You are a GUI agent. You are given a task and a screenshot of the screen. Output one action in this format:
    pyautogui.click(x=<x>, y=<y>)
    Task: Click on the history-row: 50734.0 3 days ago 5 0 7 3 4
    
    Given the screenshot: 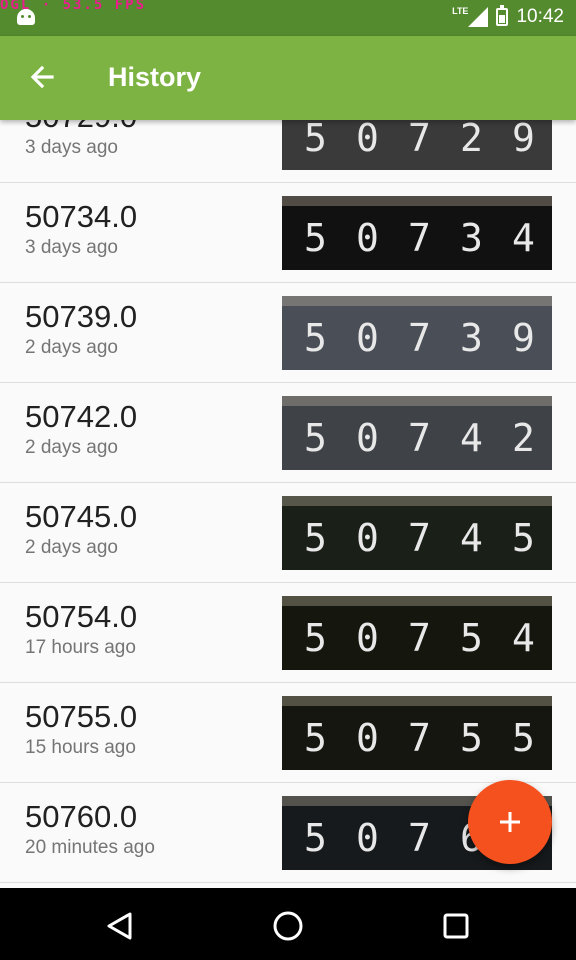 What is the action you would take?
    pyautogui.click(x=288, y=233)
    